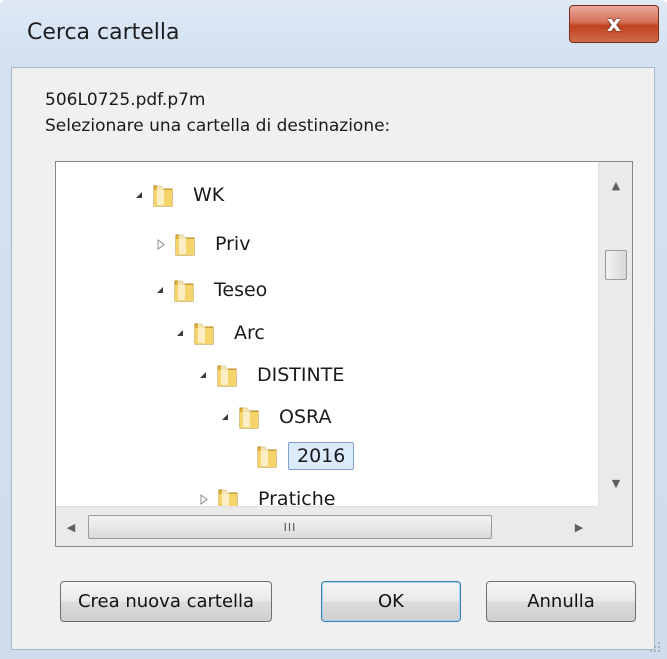 The height and width of the screenshot is (659, 667). I want to click on ok-button-label: OK, so click(391, 601).